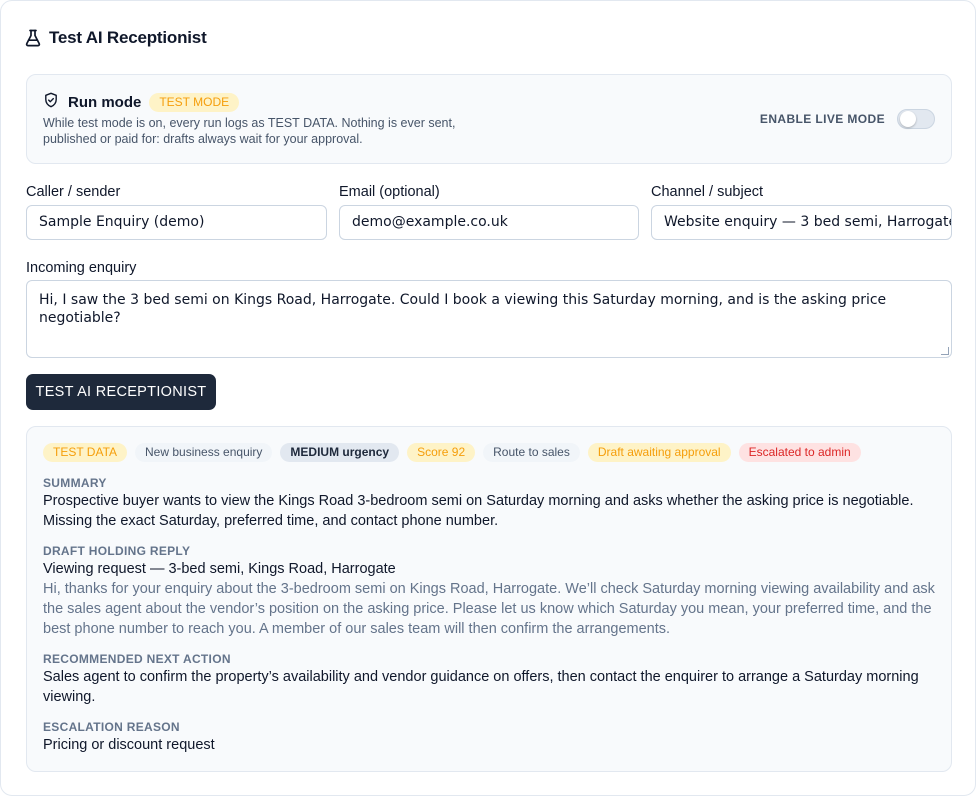 This screenshot has height=796, width=976. I want to click on email-input: demo@example.co.uk, so click(489, 222).